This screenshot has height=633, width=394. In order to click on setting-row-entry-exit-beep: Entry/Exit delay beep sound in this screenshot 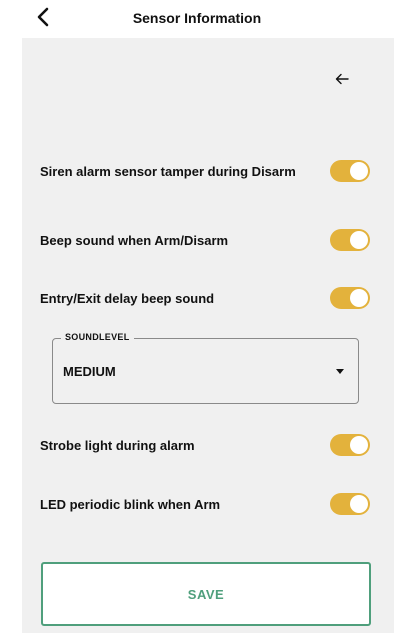, I will do `click(207, 298)`.